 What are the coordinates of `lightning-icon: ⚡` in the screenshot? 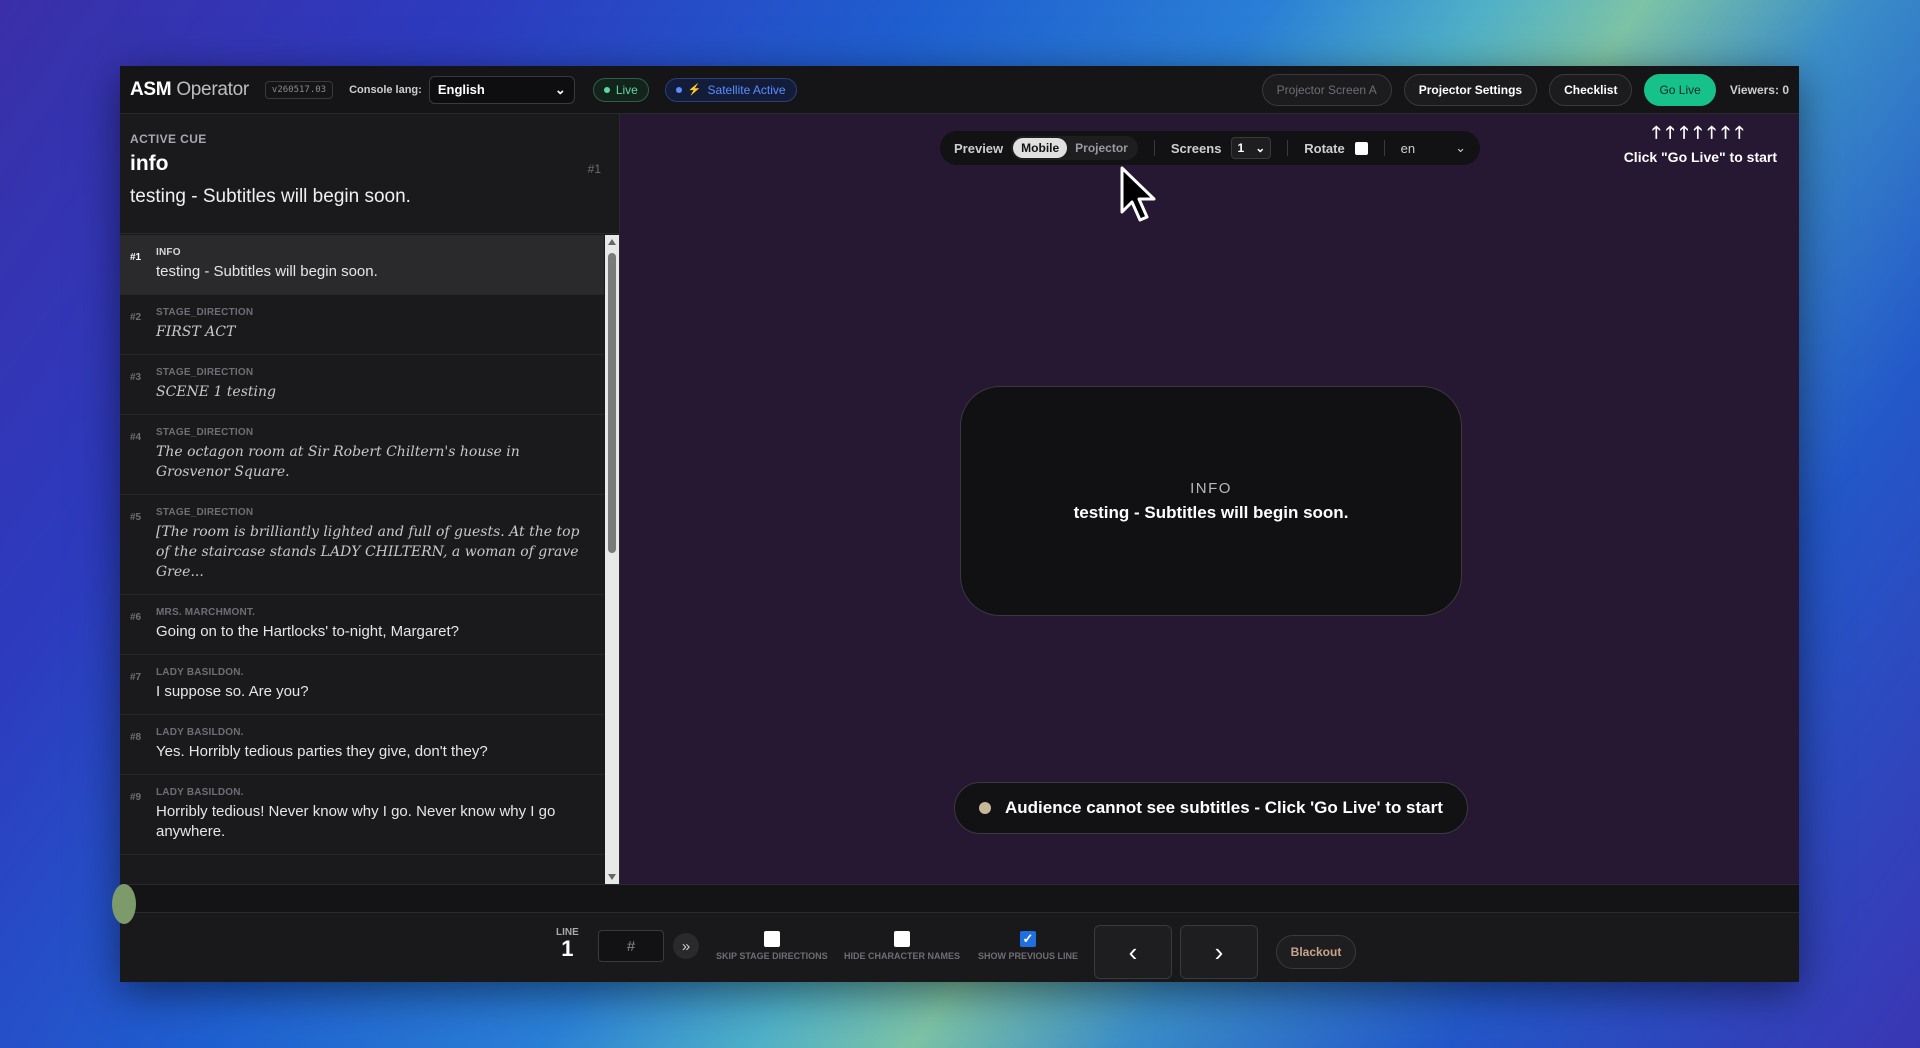 It's located at (694, 90).